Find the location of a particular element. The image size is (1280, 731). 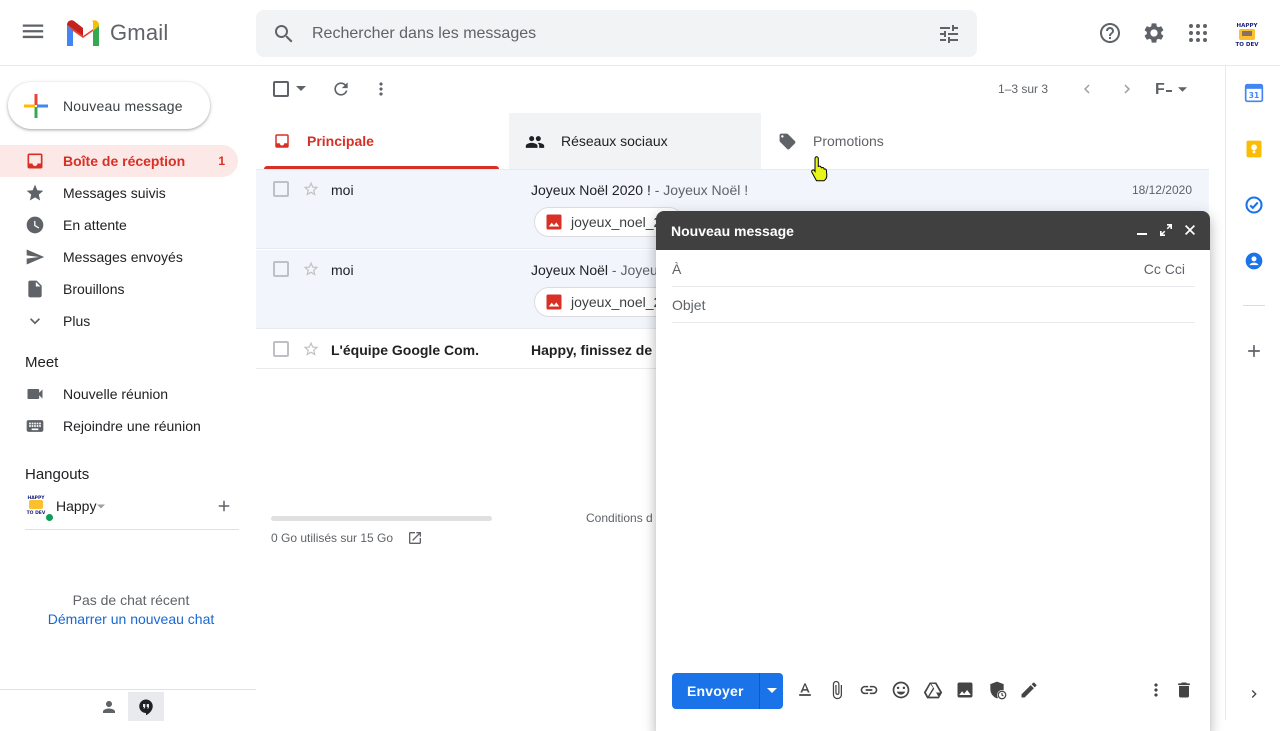

apps-grid-icon is located at coordinates (1198, 33).